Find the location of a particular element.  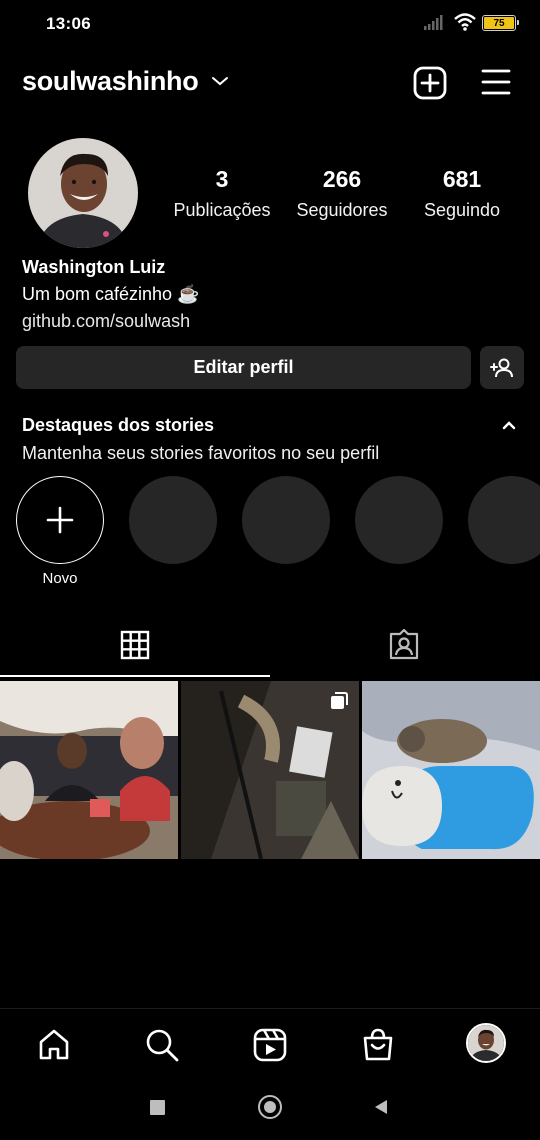

edit-profile-button: Editar perfil is located at coordinates (243, 367).